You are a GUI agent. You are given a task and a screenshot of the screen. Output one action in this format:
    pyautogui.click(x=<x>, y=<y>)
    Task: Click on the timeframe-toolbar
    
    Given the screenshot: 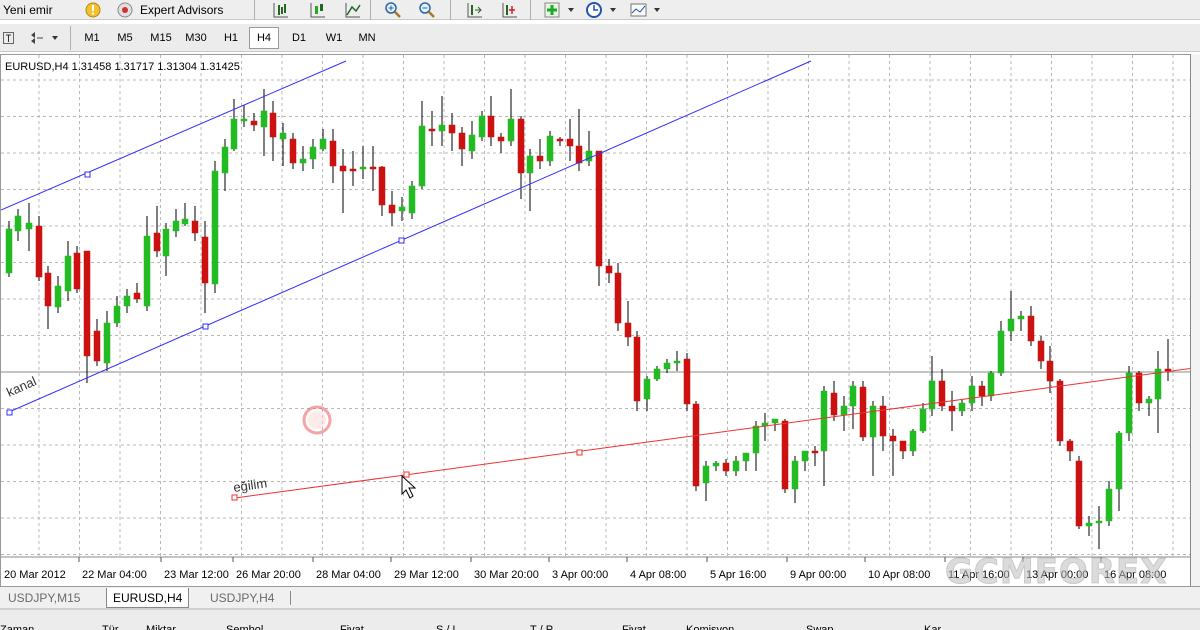 What is the action you would take?
    pyautogui.click(x=600, y=38)
    